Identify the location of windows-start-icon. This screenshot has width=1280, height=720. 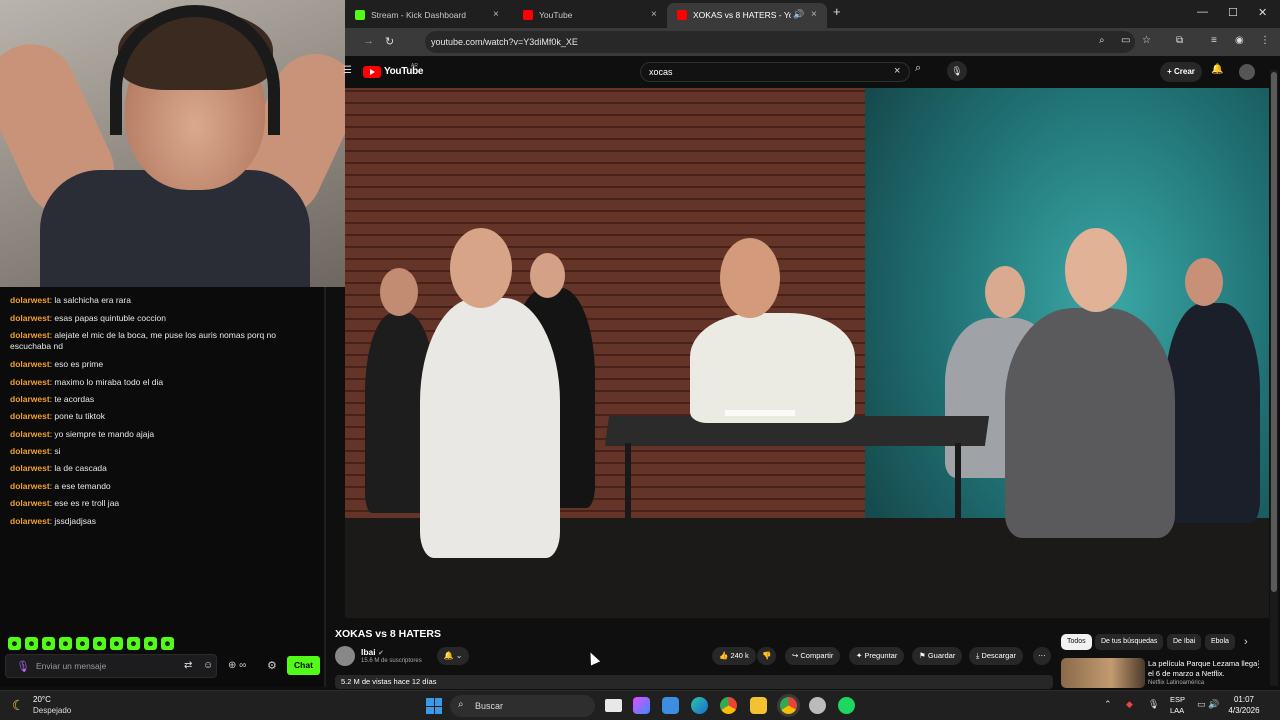
(434, 706).